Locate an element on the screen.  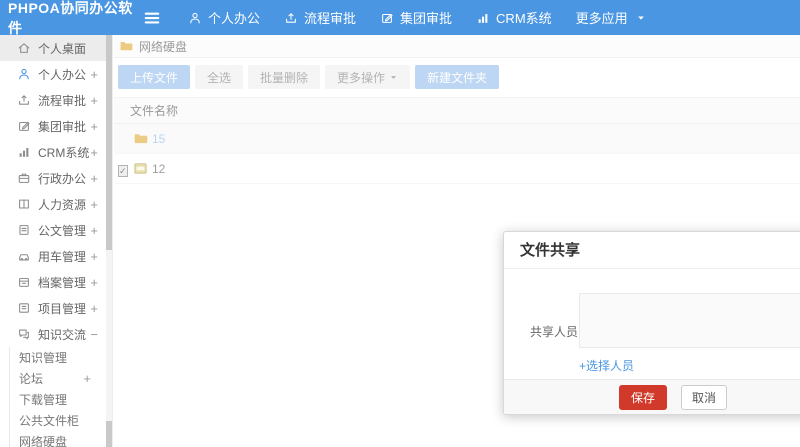
sidebar-item: CRM系统 + is located at coordinates (56, 152).